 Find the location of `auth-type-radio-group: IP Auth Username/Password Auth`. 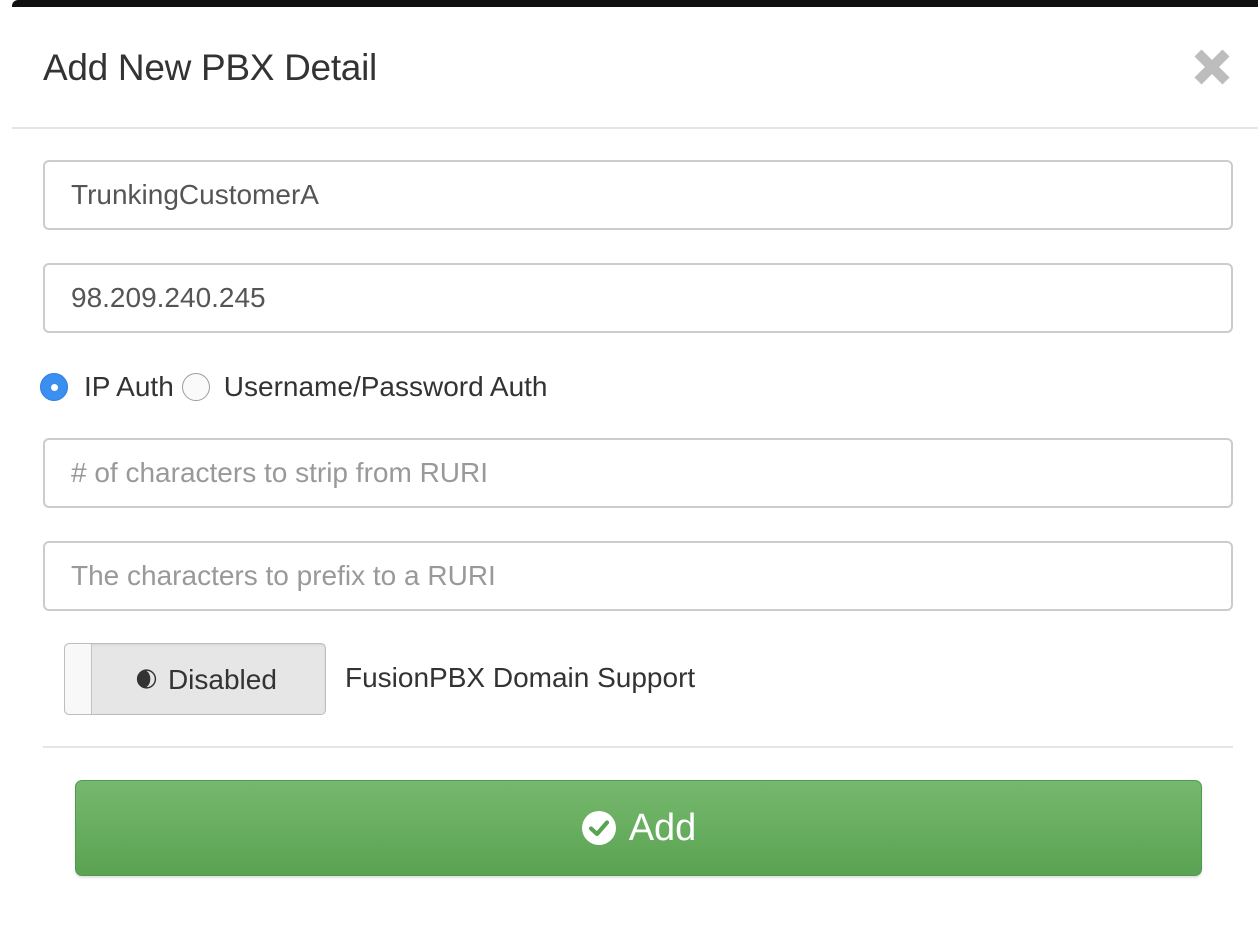

auth-type-radio-group: IP Auth Username/Password Auth is located at coordinates (294, 387).